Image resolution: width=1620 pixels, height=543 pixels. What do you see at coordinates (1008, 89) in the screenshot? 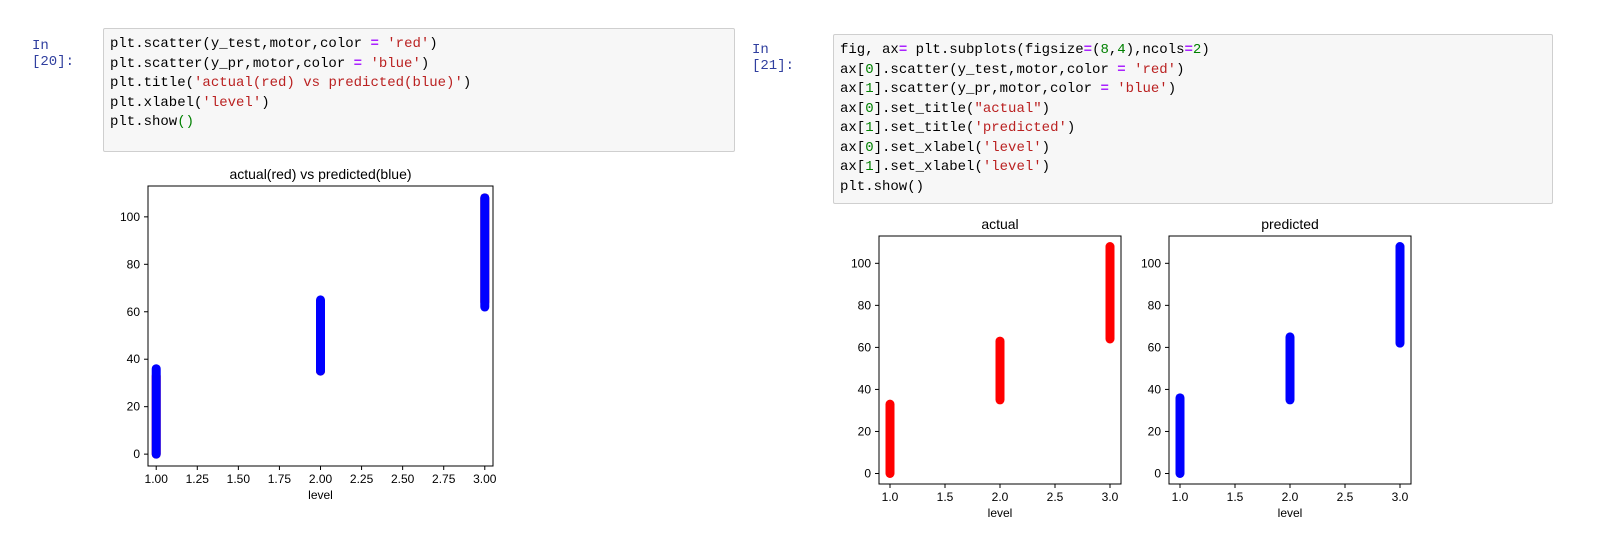
I see `code-line: ax[1].scatter(y_pr,motor,color = 'blue')` at bounding box center [1008, 89].